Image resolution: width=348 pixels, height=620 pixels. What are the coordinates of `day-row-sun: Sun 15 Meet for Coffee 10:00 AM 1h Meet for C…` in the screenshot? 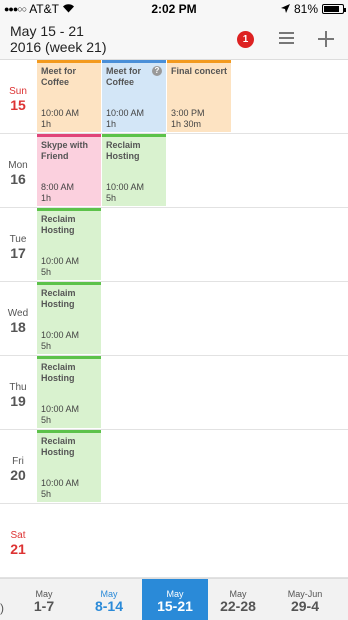 It's located at (174, 97).